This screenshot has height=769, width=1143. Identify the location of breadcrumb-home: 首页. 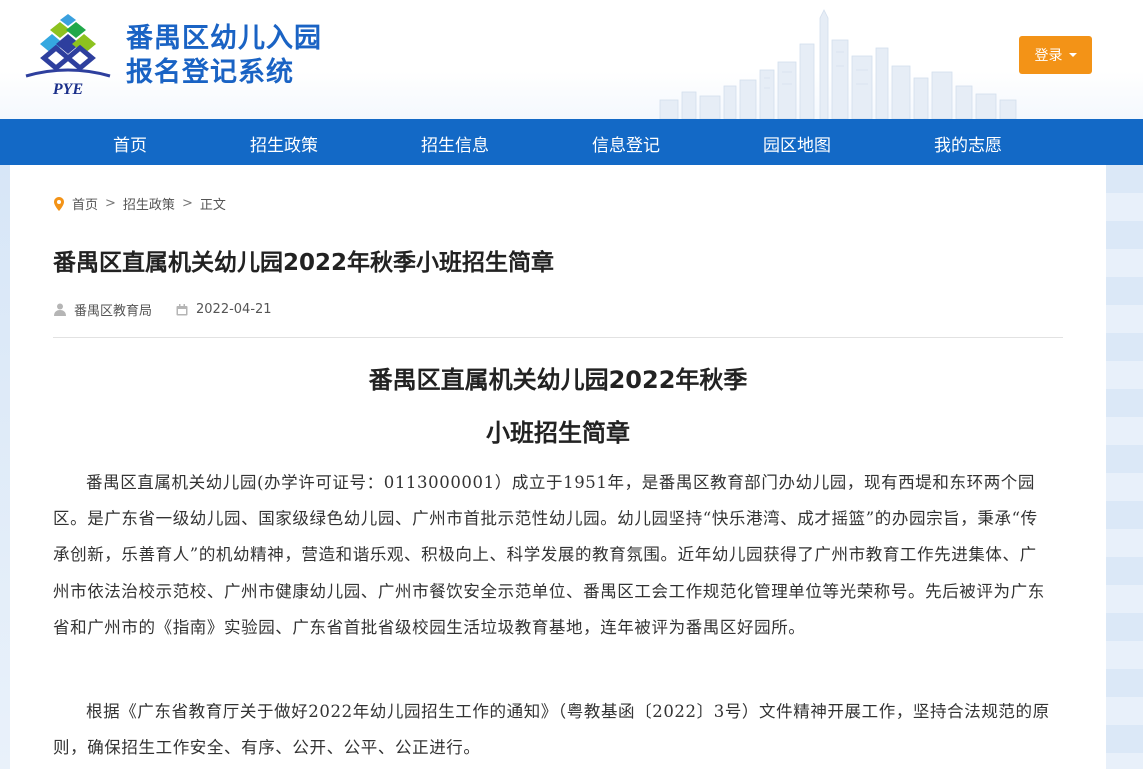
(85, 203).